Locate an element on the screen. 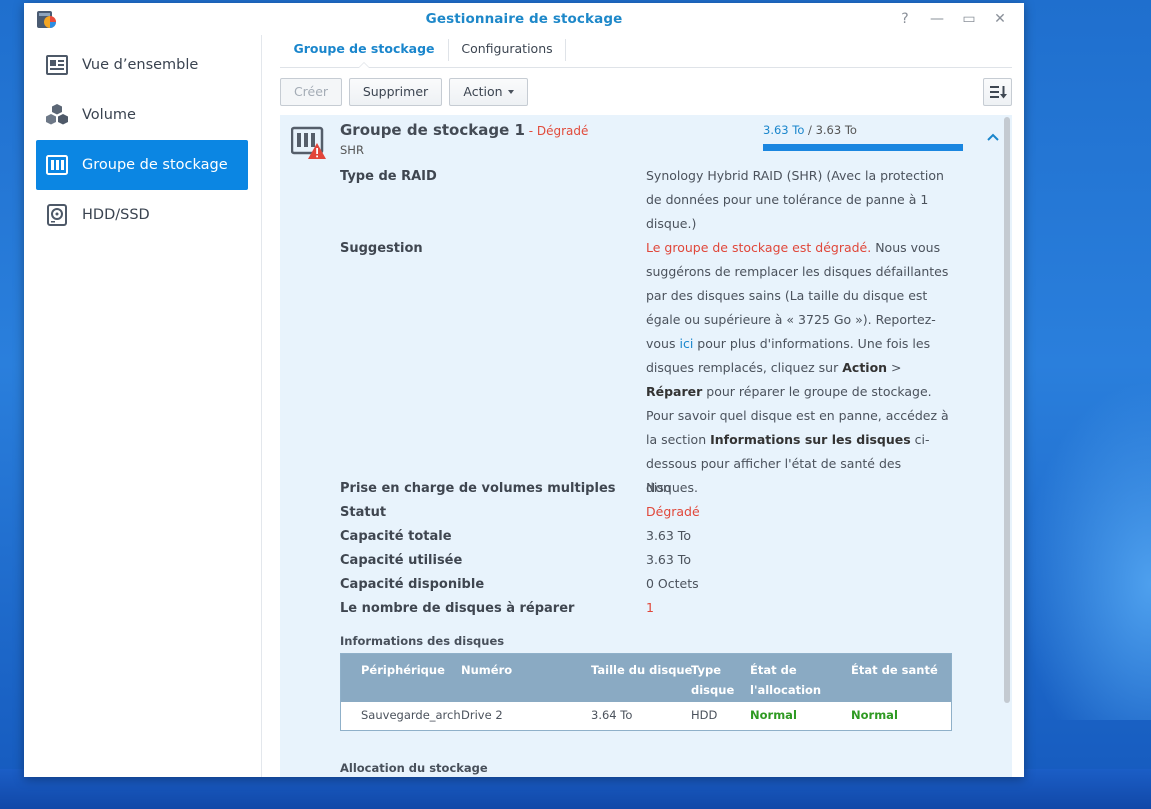  storage-pool-icon is located at coordinates (57, 165).